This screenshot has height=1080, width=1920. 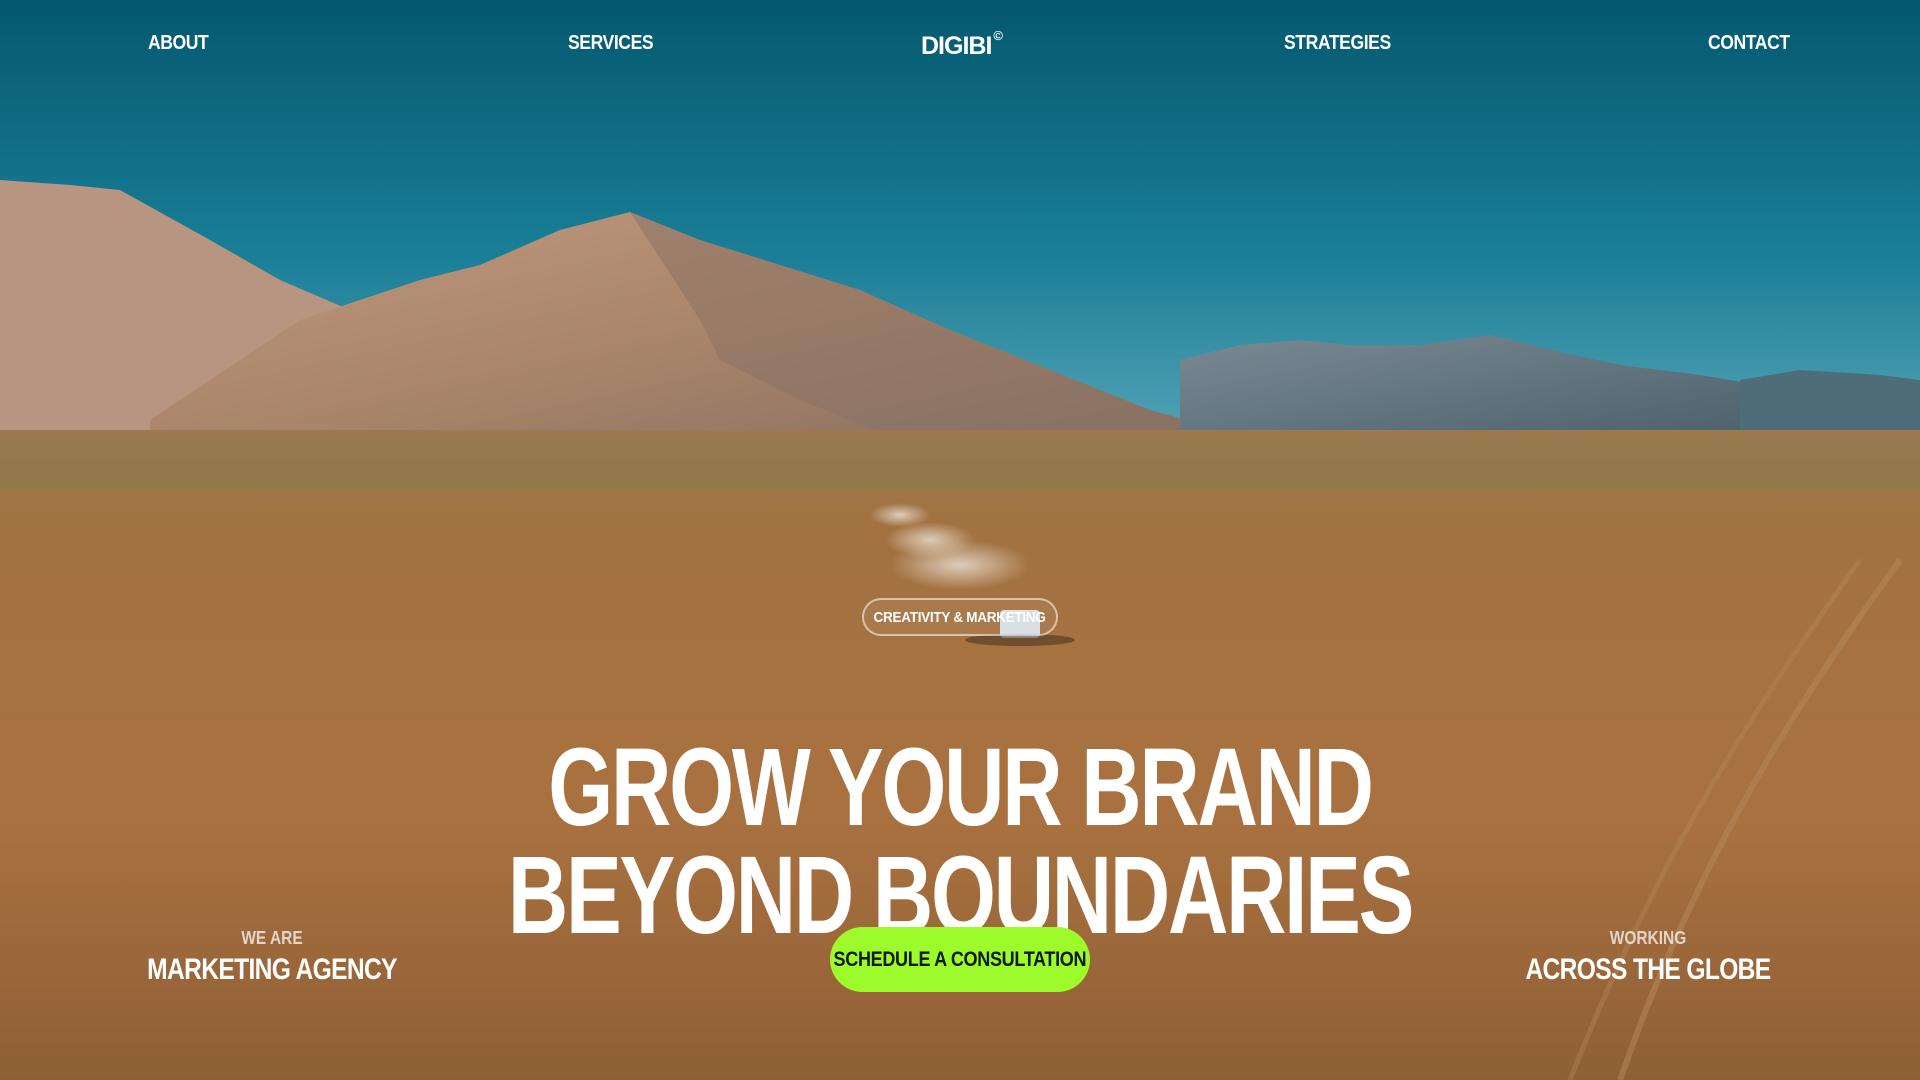 I want to click on brand-logo: DIGIBI ©, so click(x=962, y=44).